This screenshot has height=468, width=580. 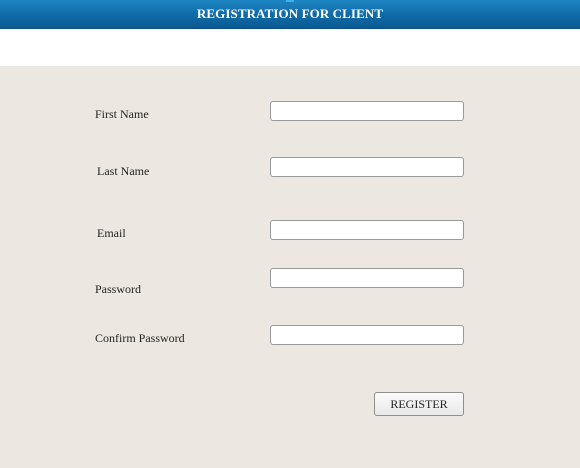 I want to click on header-accent-mark, so click(x=290, y=1).